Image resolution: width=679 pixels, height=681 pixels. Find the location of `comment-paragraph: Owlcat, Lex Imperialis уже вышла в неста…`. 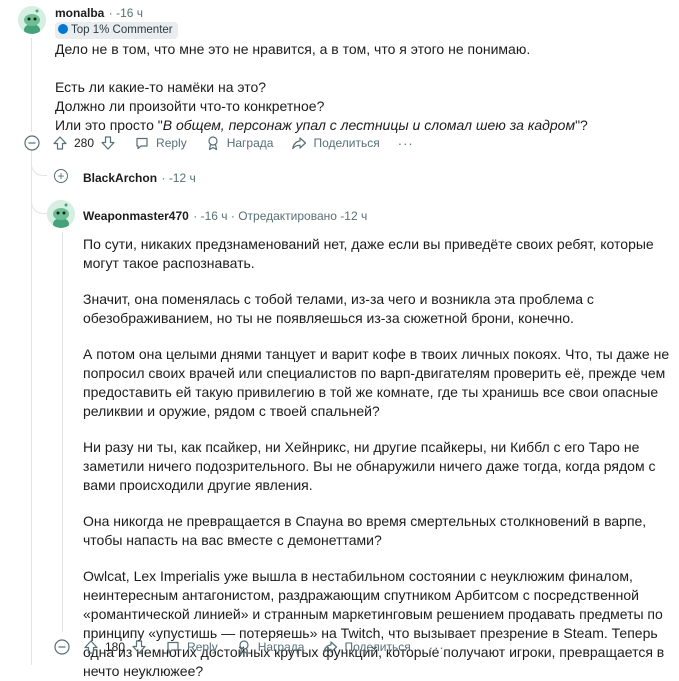

comment-paragraph: Owlcat, Lex Imperialis уже вышла в неста… is located at coordinates (374, 623).